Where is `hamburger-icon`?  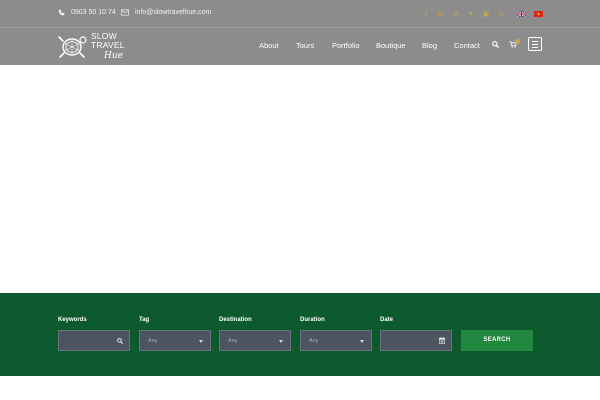
hamburger-icon is located at coordinates (535, 41).